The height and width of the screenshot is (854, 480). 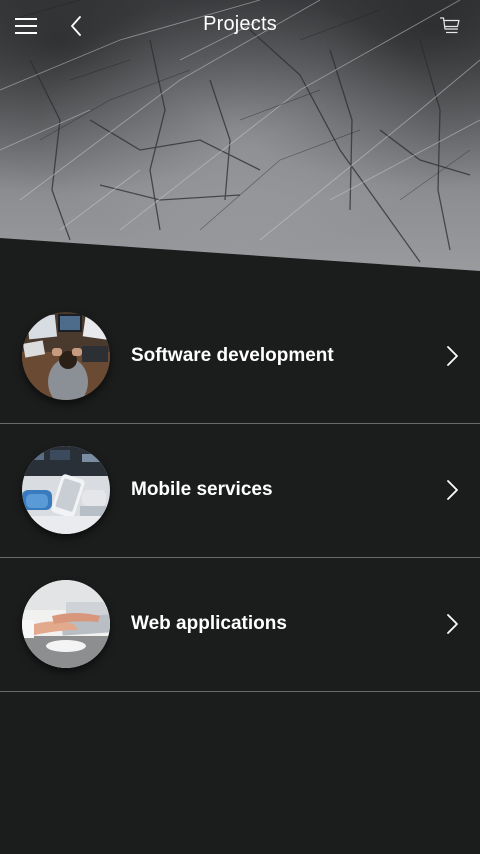 What do you see at coordinates (232, 355) in the screenshot?
I see `list-item-label: Software development` at bounding box center [232, 355].